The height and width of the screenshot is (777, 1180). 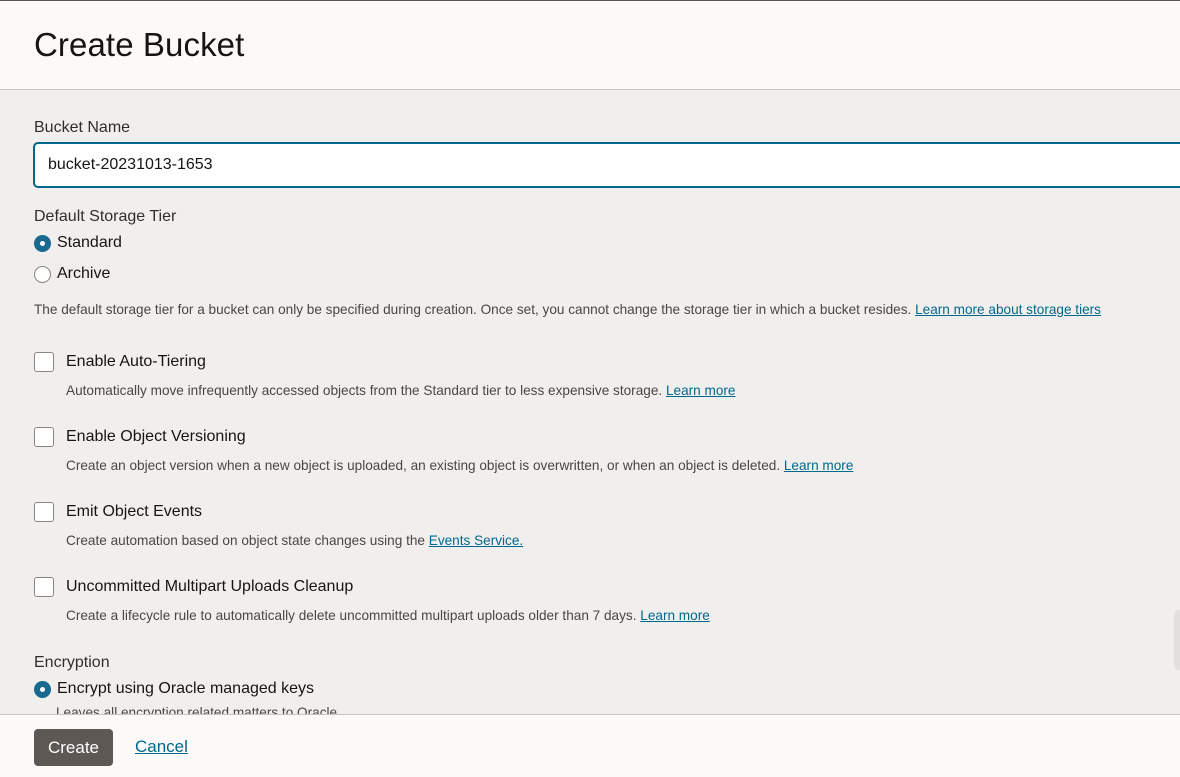 What do you see at coordinates (1008, 309) in the screenshot?
I see `learn-more-storage-tiers-link: Learn more about storage tiers` at bounding box center [1008, 309].